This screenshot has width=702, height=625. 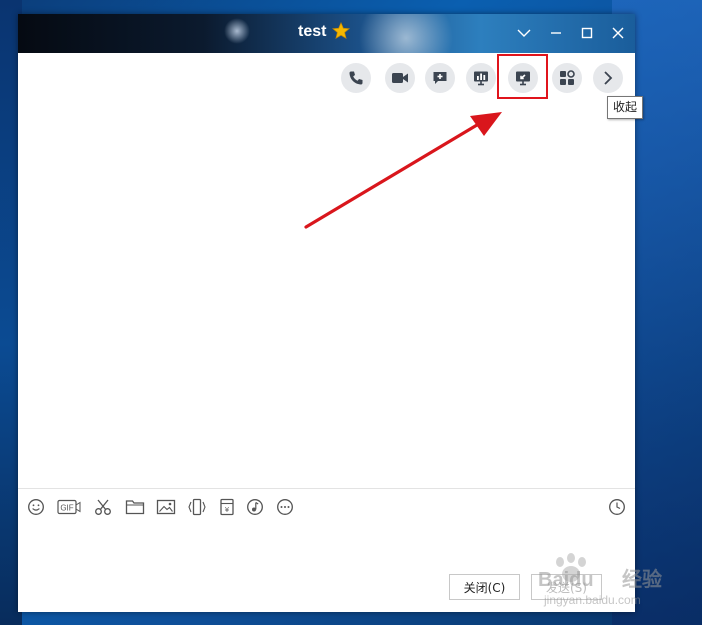 What do you see at coordinates (522, 76) in the screenshot?
I see `highlight-box` at bounding box center [522, 76].